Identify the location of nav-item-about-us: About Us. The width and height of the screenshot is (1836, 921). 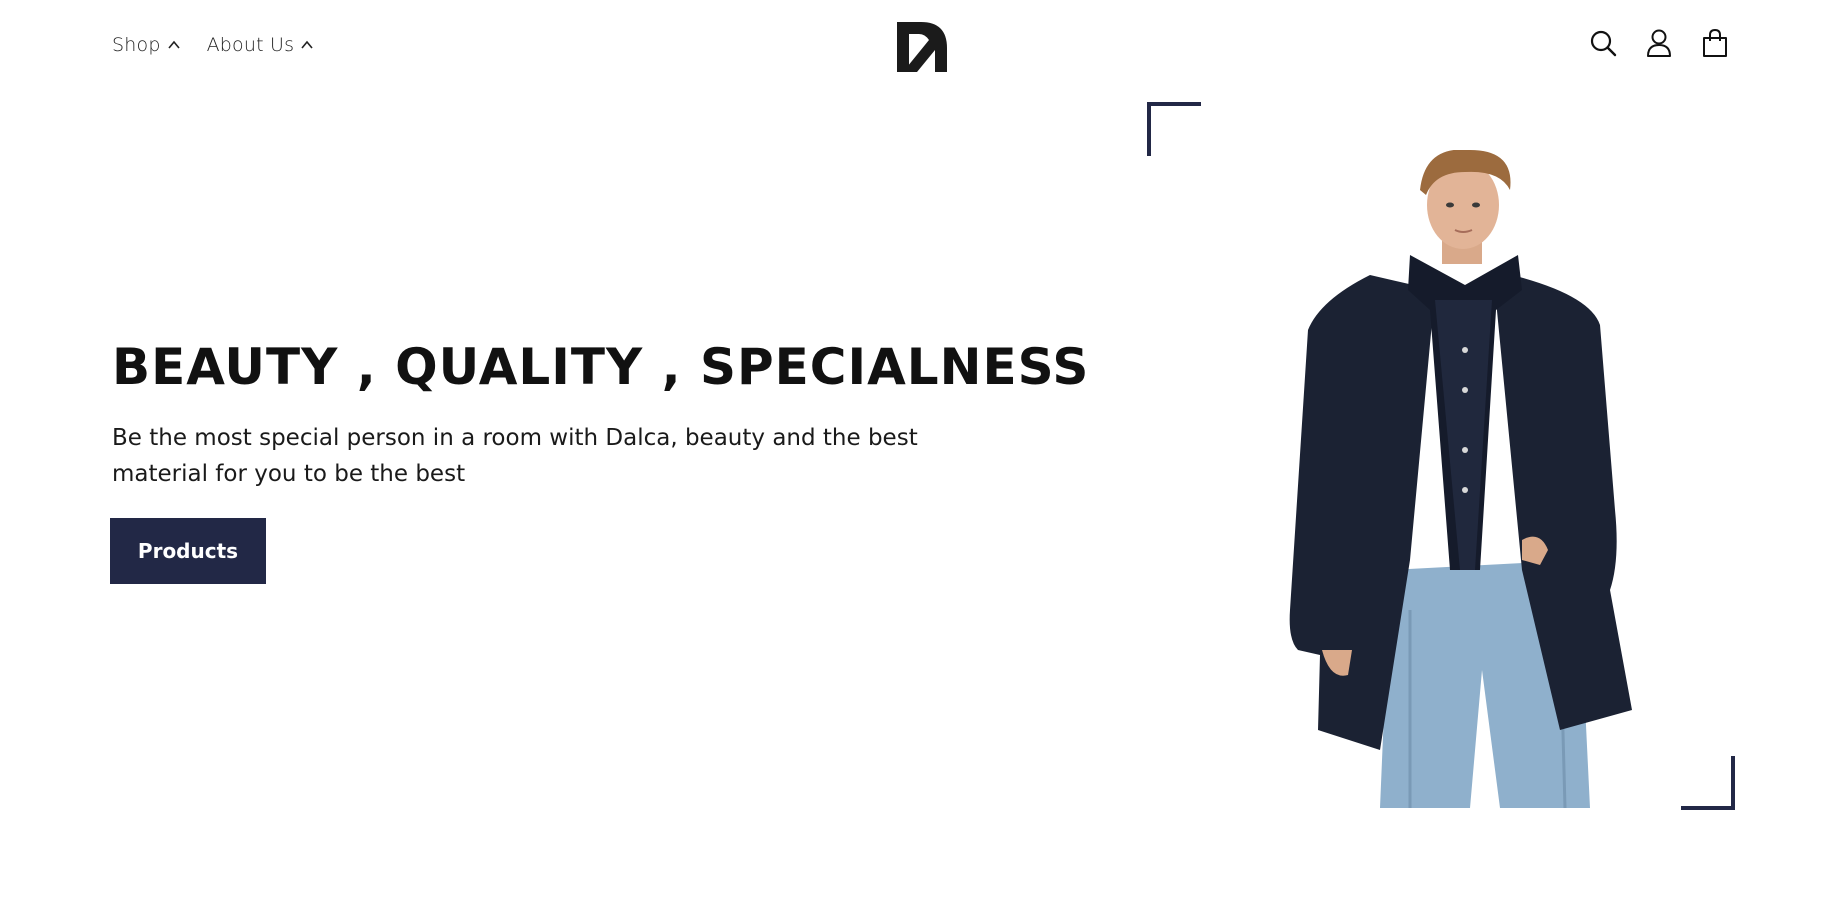
(261, 45).